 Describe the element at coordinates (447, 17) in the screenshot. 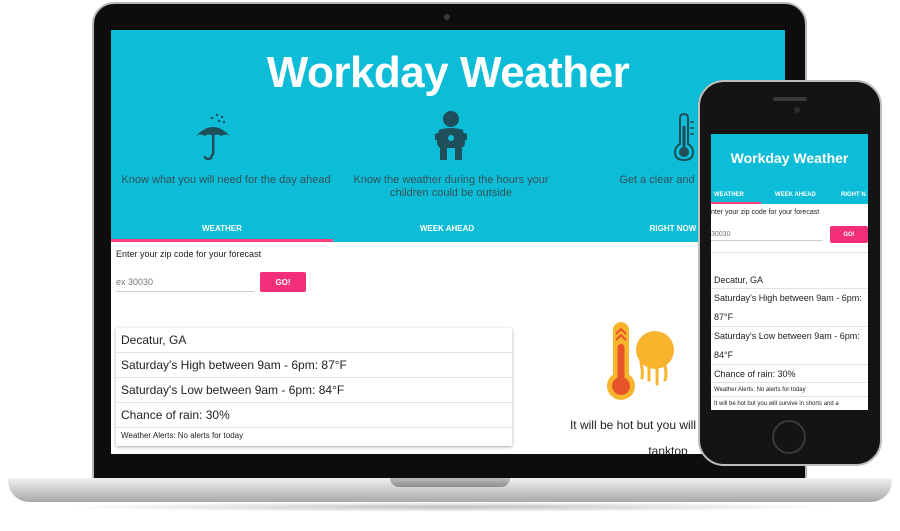

I see `laptop-camera` at that location.